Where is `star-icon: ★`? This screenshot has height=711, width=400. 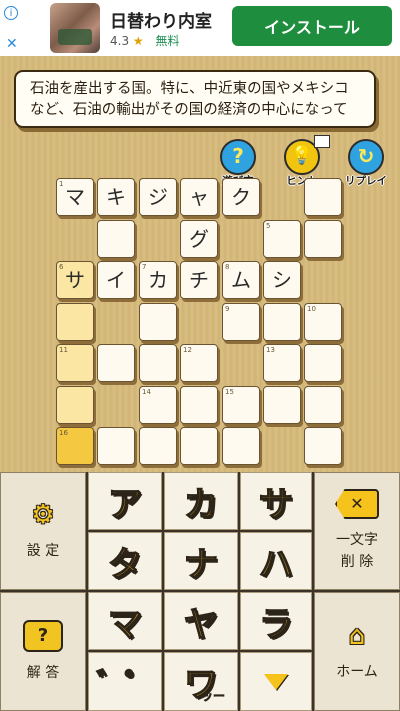 star-icon: ★ is located at coordinates (138, 41).